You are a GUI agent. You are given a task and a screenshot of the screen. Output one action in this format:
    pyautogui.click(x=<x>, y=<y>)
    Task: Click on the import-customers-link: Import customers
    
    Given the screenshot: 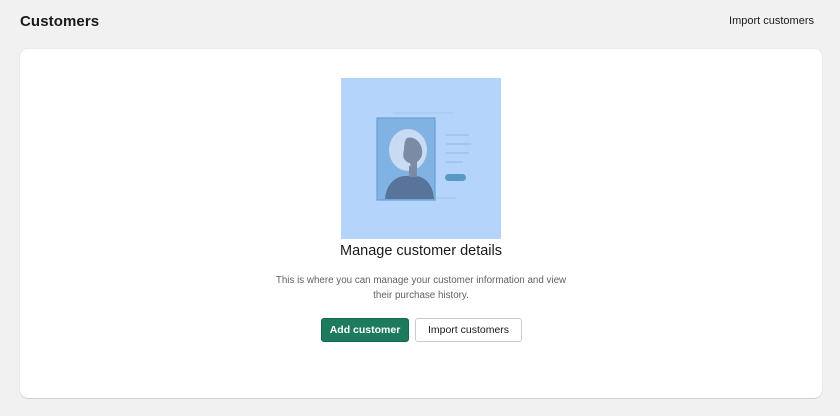 What is the action you would take?
    pyautogui.click(x=771, y=21)
    